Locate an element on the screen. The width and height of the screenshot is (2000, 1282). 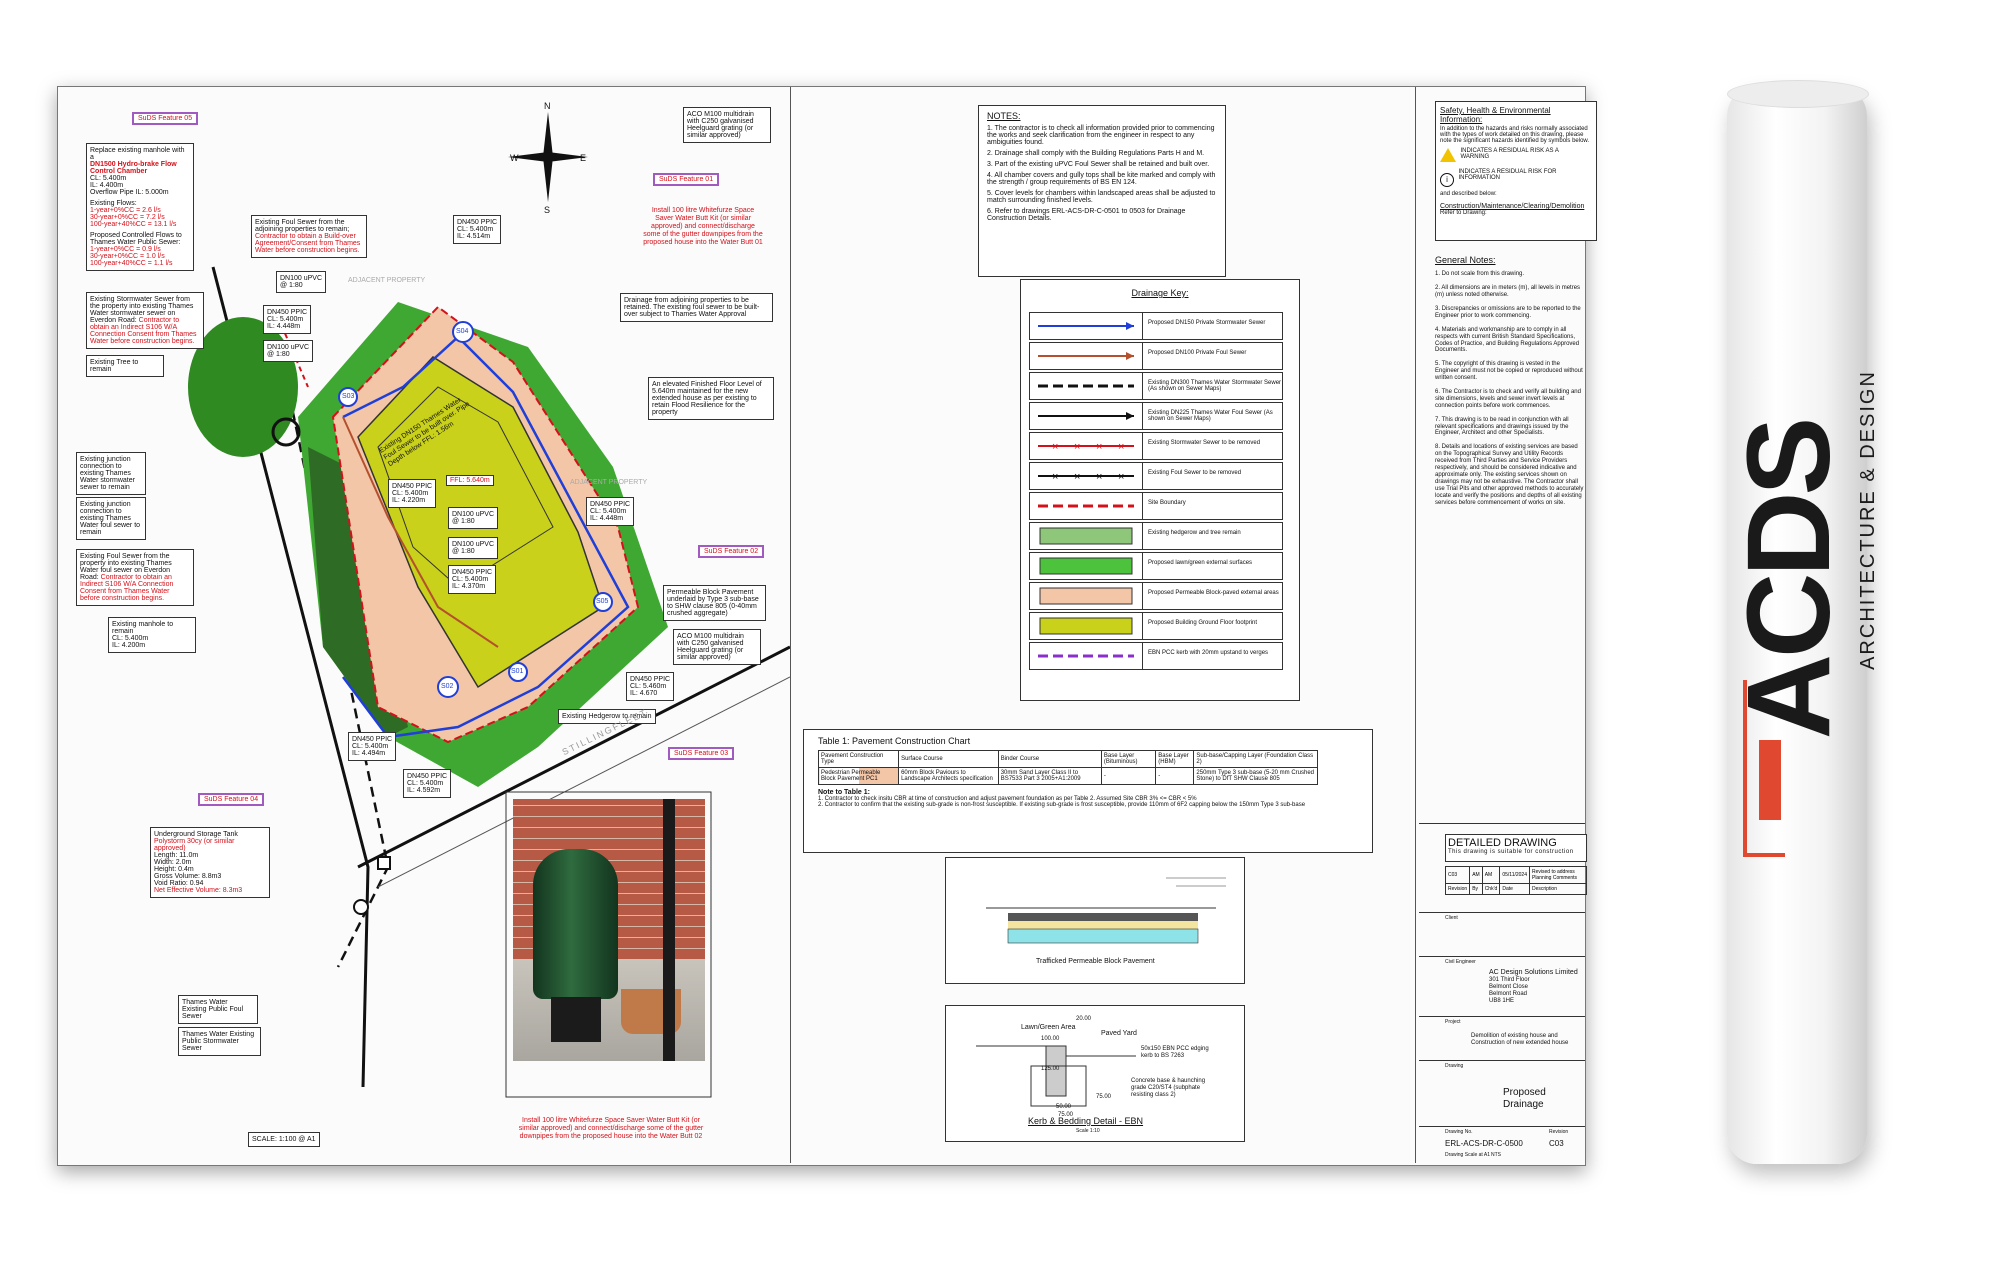
table-header: Base Layer (HBM) is located at coordinates (1175, 759).